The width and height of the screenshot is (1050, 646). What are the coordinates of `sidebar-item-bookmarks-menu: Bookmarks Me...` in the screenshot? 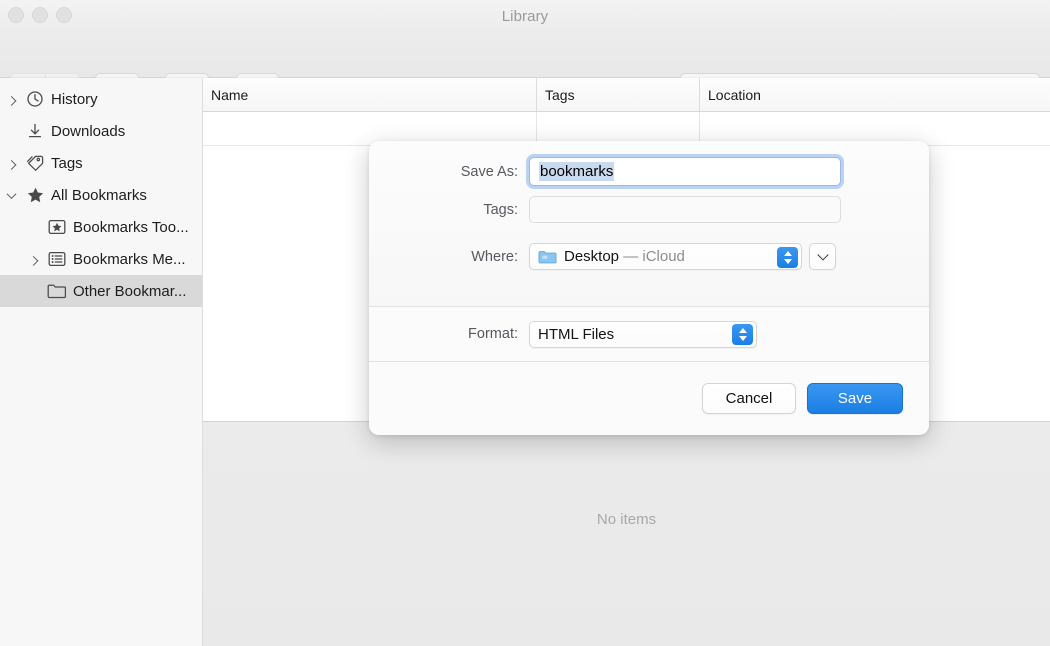 It's located at (101, 259).